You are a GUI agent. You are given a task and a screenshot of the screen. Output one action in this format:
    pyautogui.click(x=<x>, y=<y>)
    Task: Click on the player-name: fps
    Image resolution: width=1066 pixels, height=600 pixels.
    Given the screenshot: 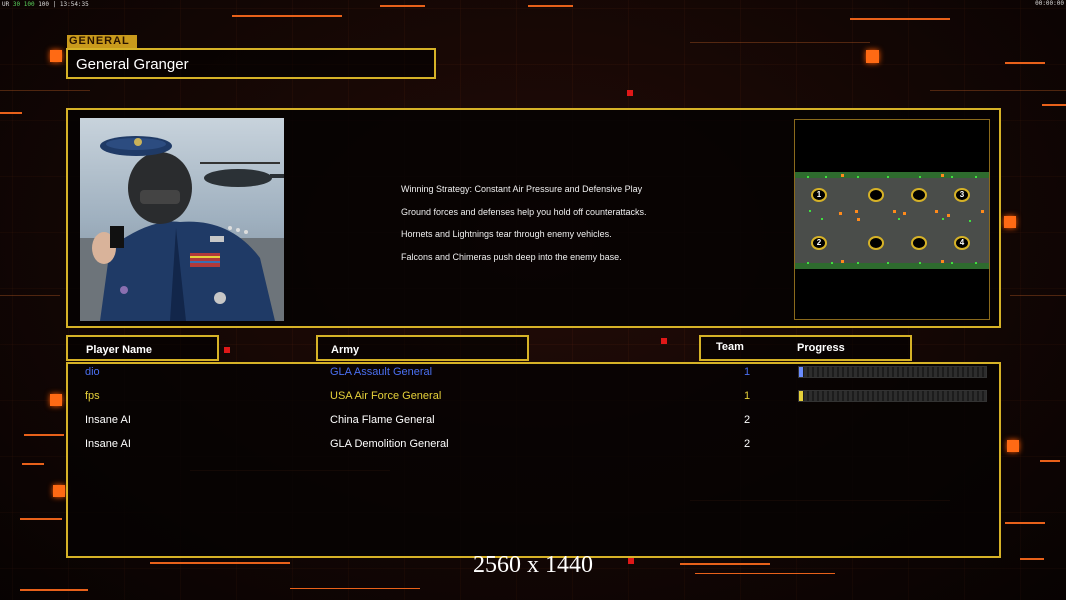 What is the action you would take?
    pyautogui.click(x=92, y=396)
    